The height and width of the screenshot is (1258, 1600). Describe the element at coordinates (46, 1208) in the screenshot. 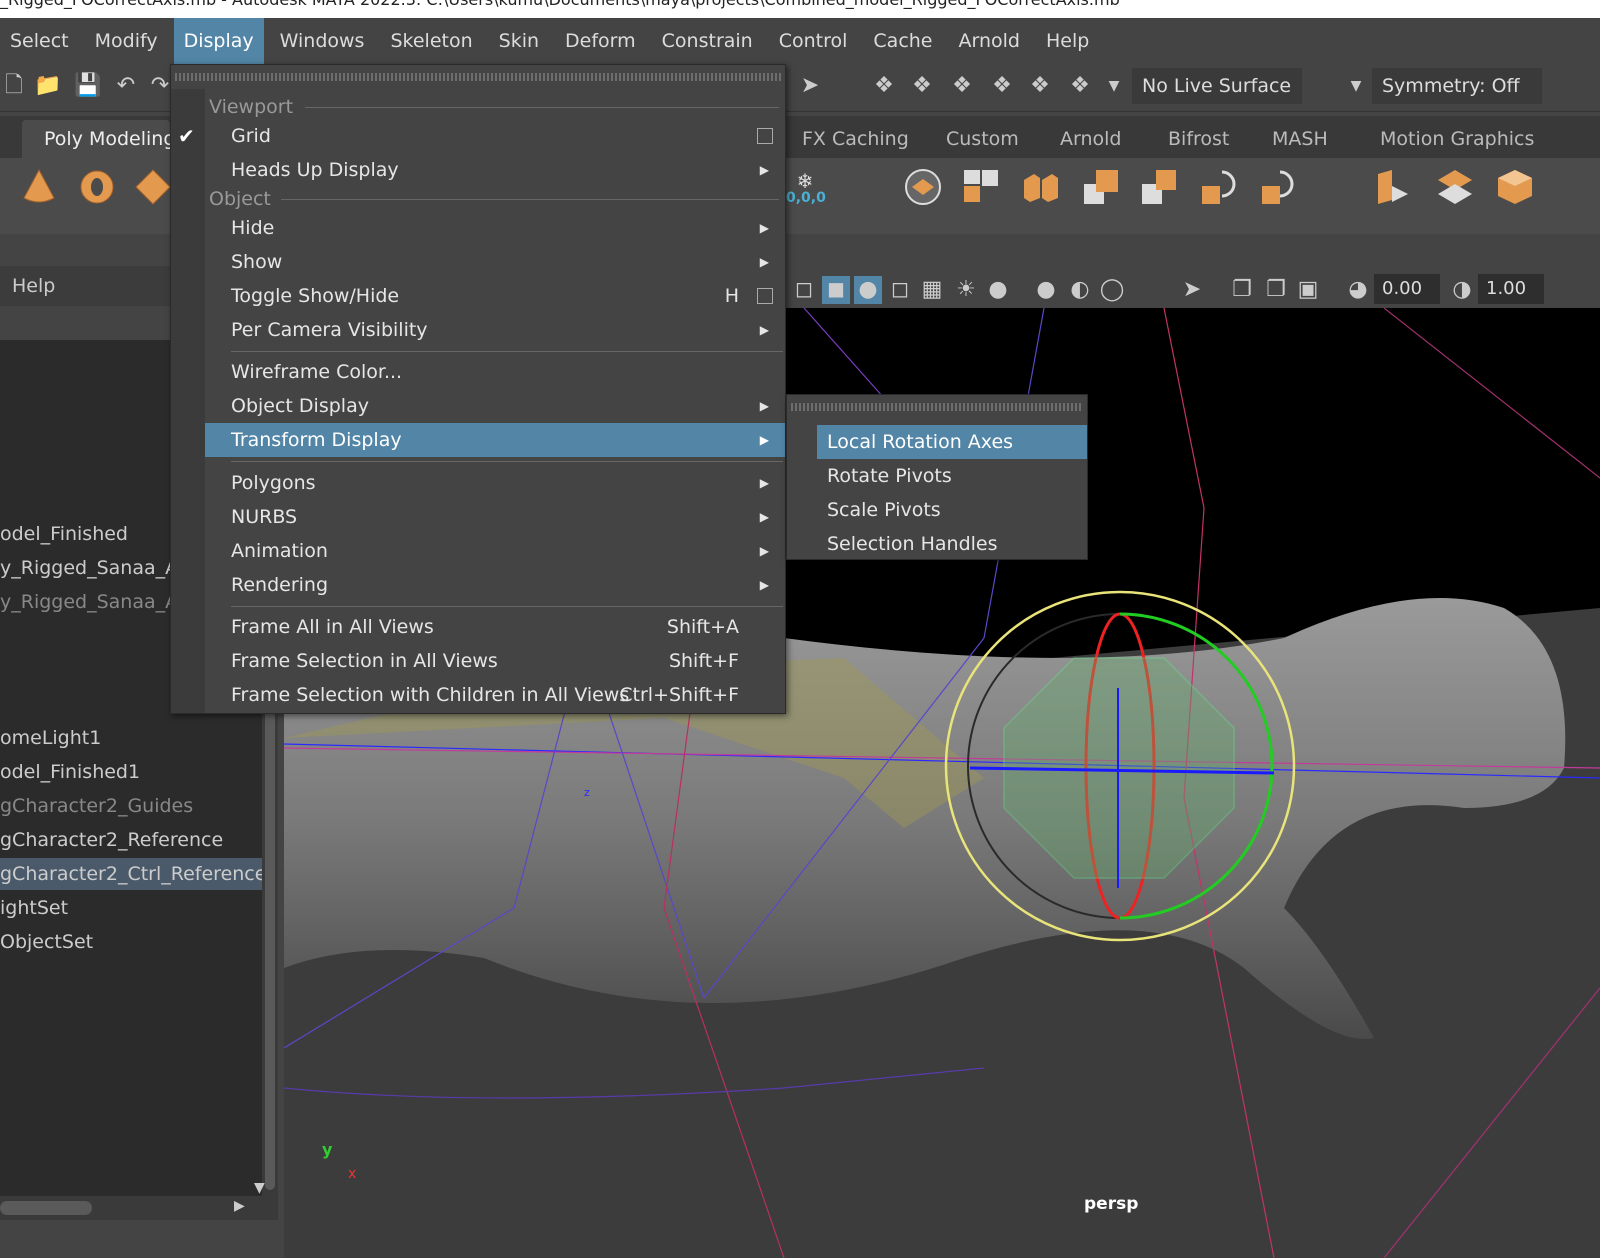

I see `scrollbar-thumb` at that location.